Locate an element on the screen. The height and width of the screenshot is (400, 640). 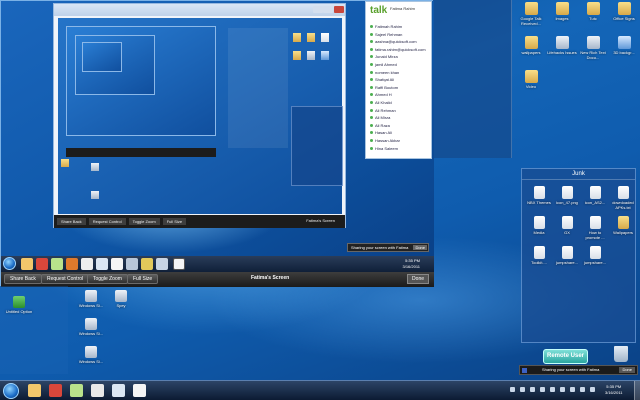
toggle-zoom-button: Toggle Zoom is located at coordinates (107, 279).